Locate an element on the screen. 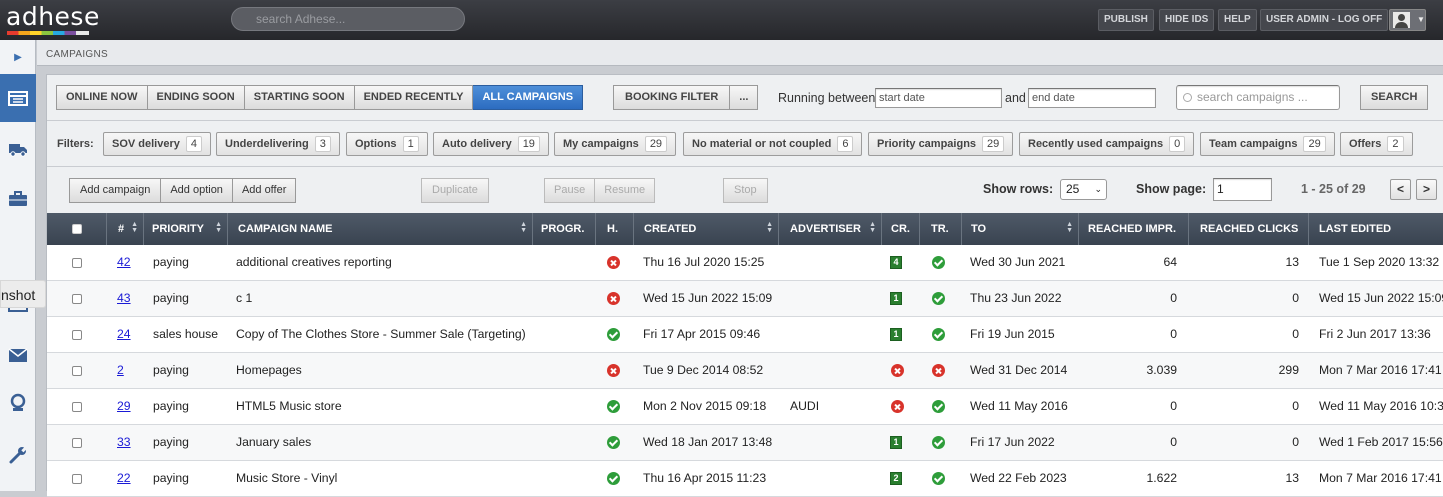  pause-button: Pause is located at coordinates (570, 190).